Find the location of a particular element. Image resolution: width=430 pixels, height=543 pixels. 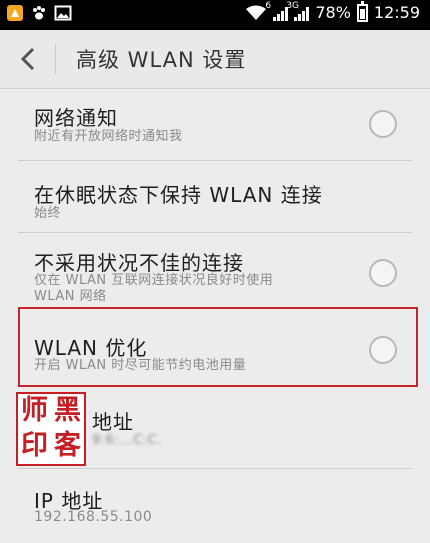

setting-network-notification: 网络通知 附近有开放网络时通知我 is located at coordinates (215, 123).